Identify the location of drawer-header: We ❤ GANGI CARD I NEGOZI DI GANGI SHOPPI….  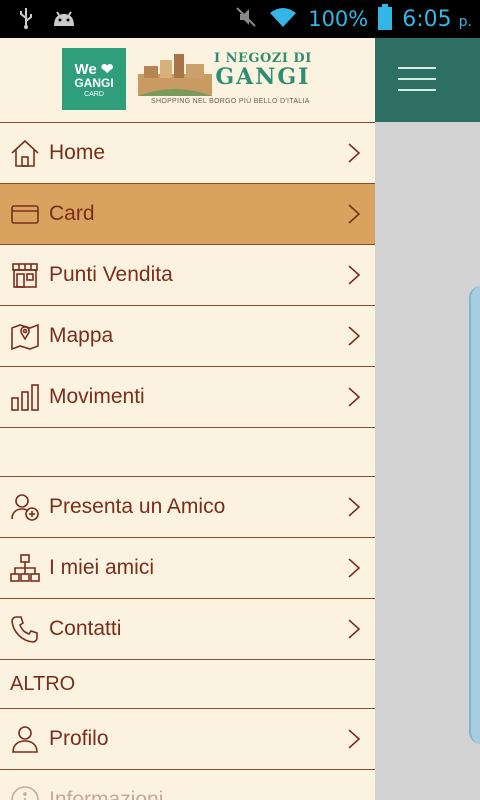
(187, 80).